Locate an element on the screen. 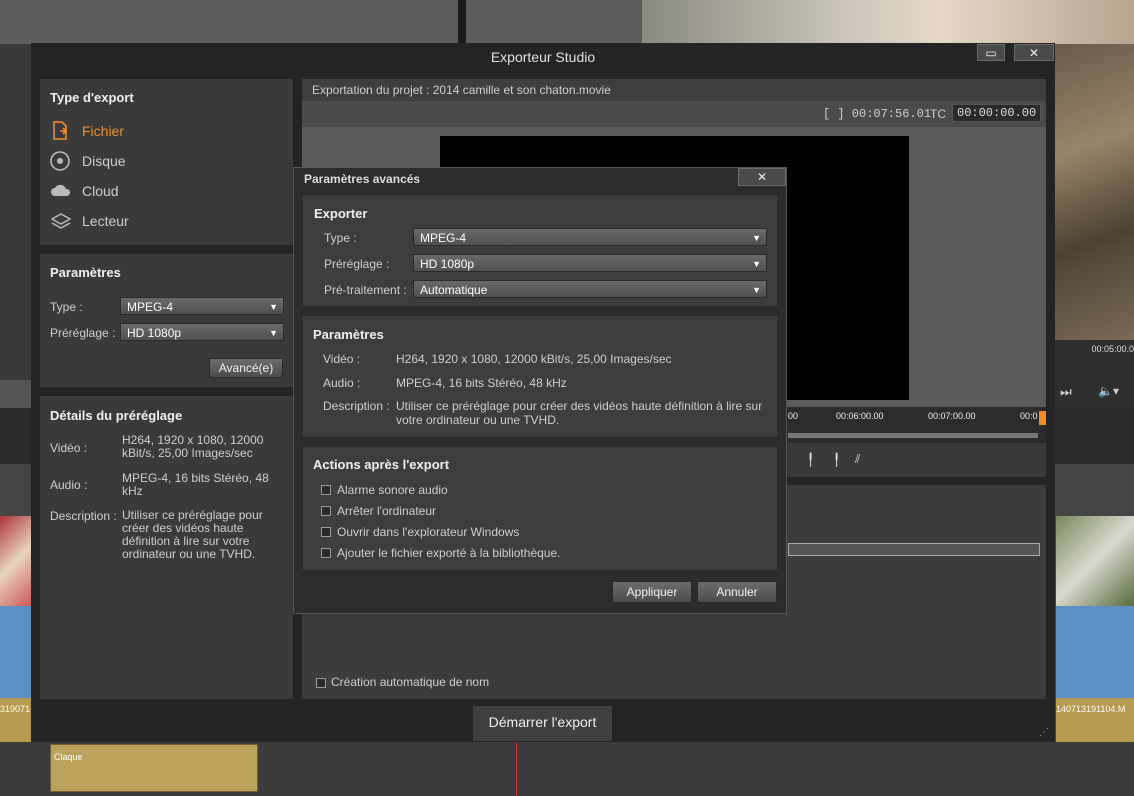 The height and width of the screenshot is (796, 1134). dialog-preprocess-label: Pré-traitement : is located at coordinates (365, 290).